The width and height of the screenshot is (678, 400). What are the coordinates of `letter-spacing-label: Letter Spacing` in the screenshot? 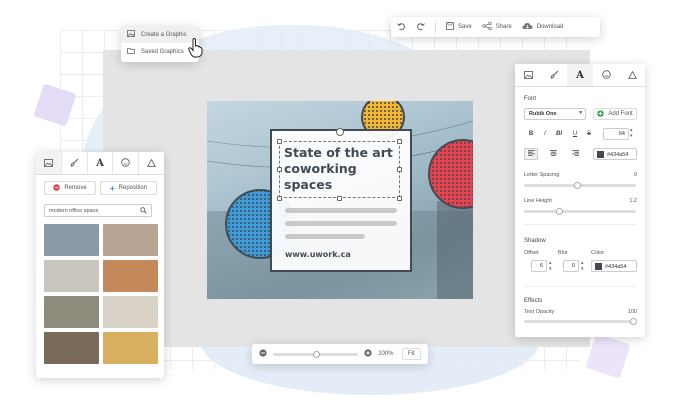 It's located at (542, 175).